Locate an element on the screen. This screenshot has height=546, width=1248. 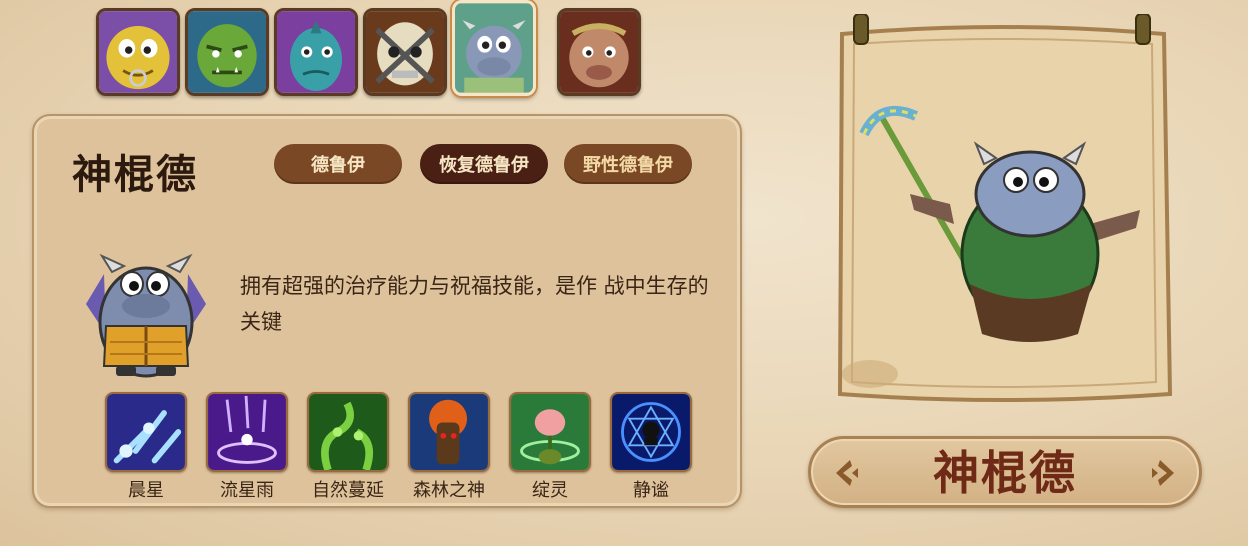
skill-meteor-shower: 流星雨 is located at coordinates (247, 447).